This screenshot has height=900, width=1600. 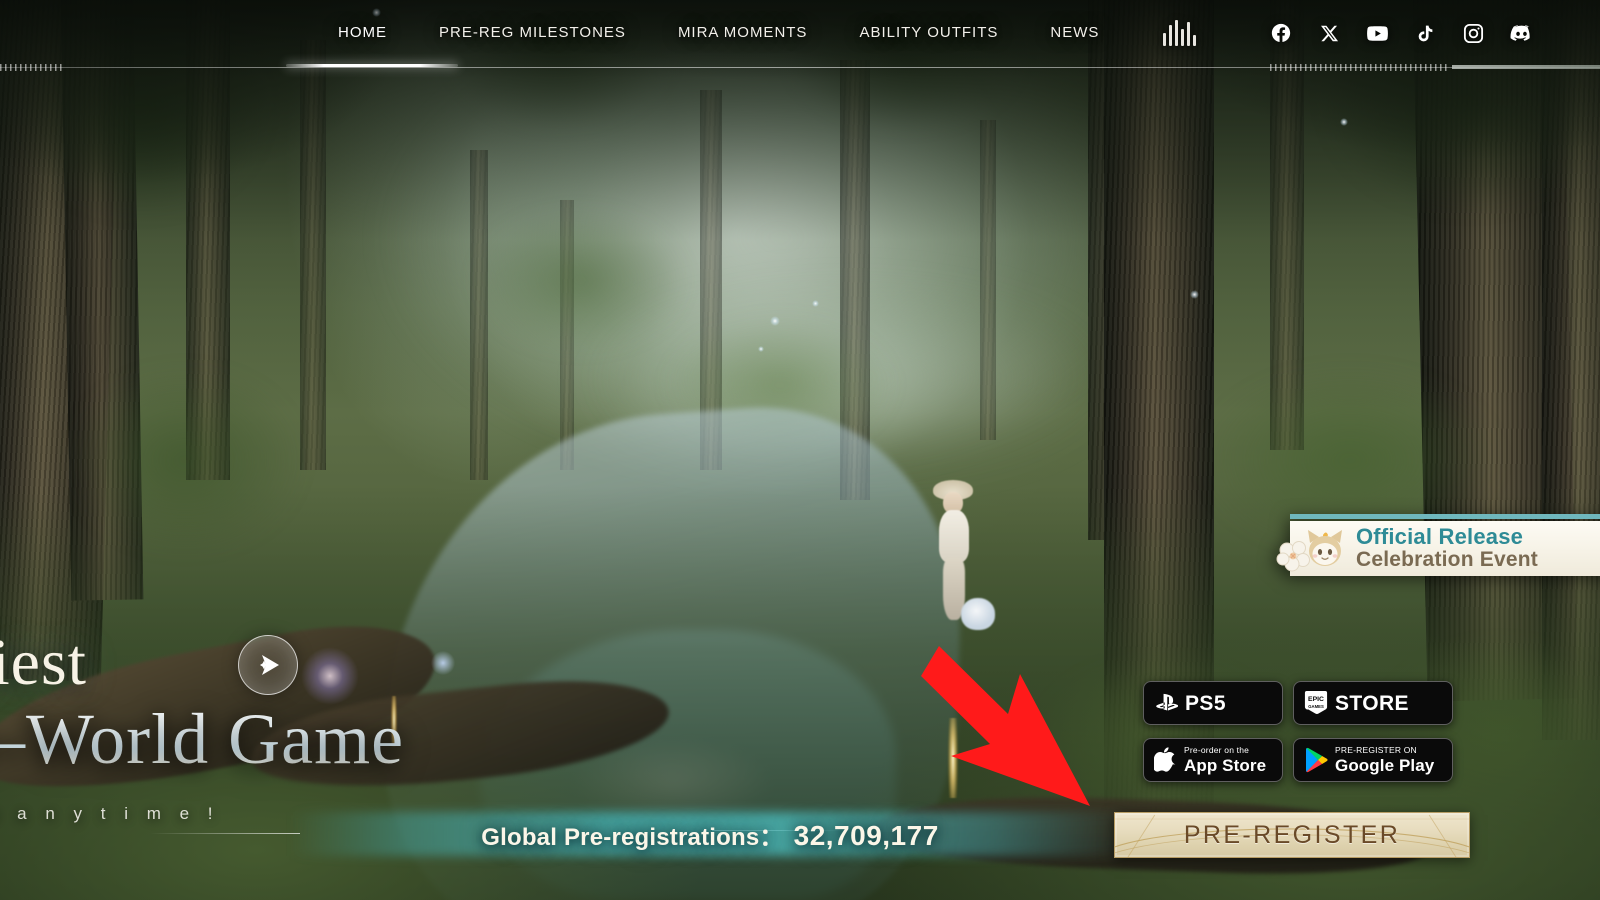 I want to click on svg-text: EPIC, so click(x=1316, y=699).